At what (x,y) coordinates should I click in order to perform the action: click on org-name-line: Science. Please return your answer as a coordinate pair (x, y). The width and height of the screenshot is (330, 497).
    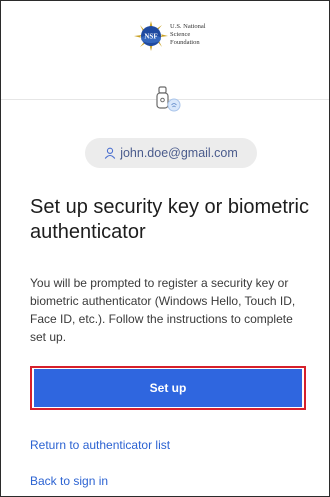
    Looking at the image, I should click on (180, 34).